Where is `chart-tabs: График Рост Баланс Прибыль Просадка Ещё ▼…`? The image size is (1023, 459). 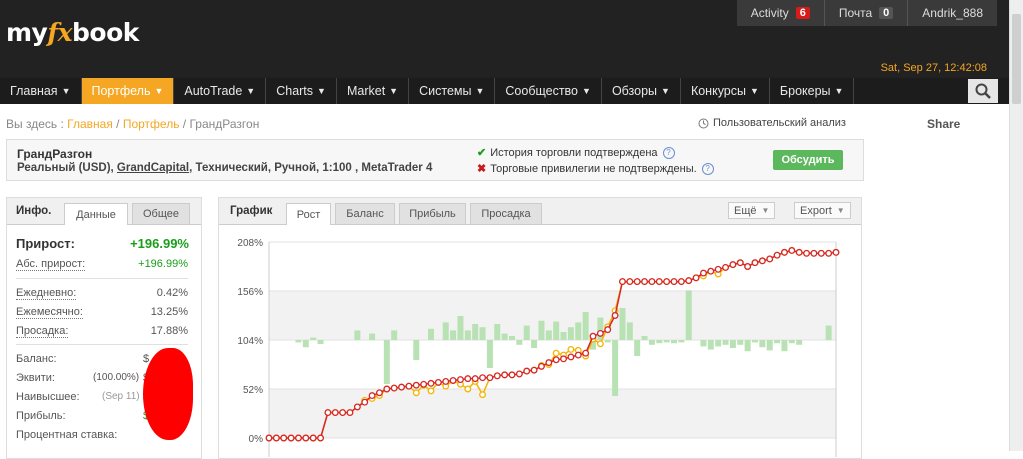
chart-tabs: График Рост Баланс Прибыль Просадка Ещё ▼… is located at coordinates (540, 211).